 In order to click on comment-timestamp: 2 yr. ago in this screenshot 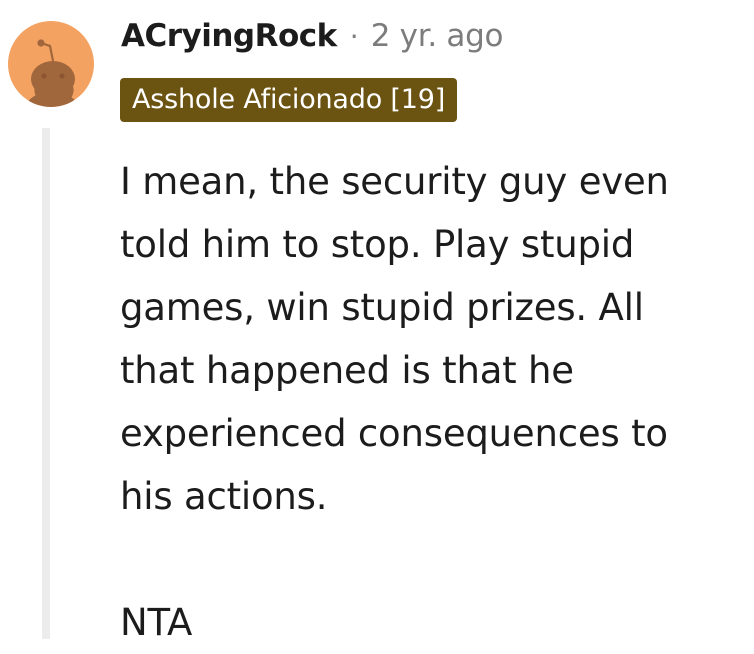, I will do `click(437, 36)`.